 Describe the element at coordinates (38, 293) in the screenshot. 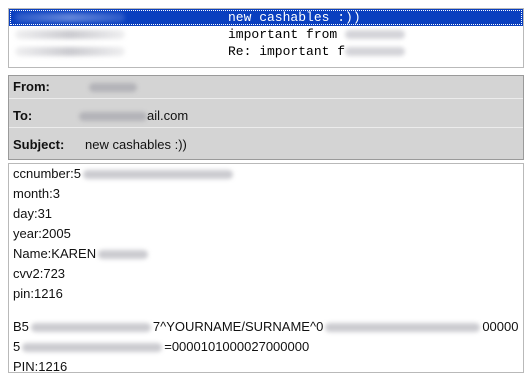

I see `body-line: pin:1216` at that location.